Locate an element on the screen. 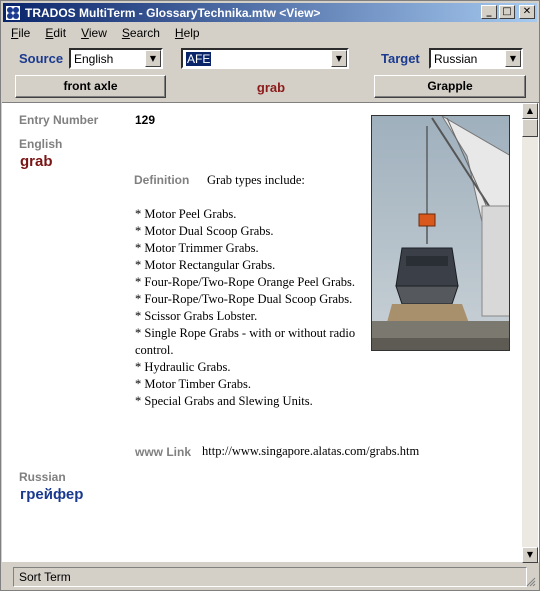  menu-help: Help is located at coordinates (187, 33).